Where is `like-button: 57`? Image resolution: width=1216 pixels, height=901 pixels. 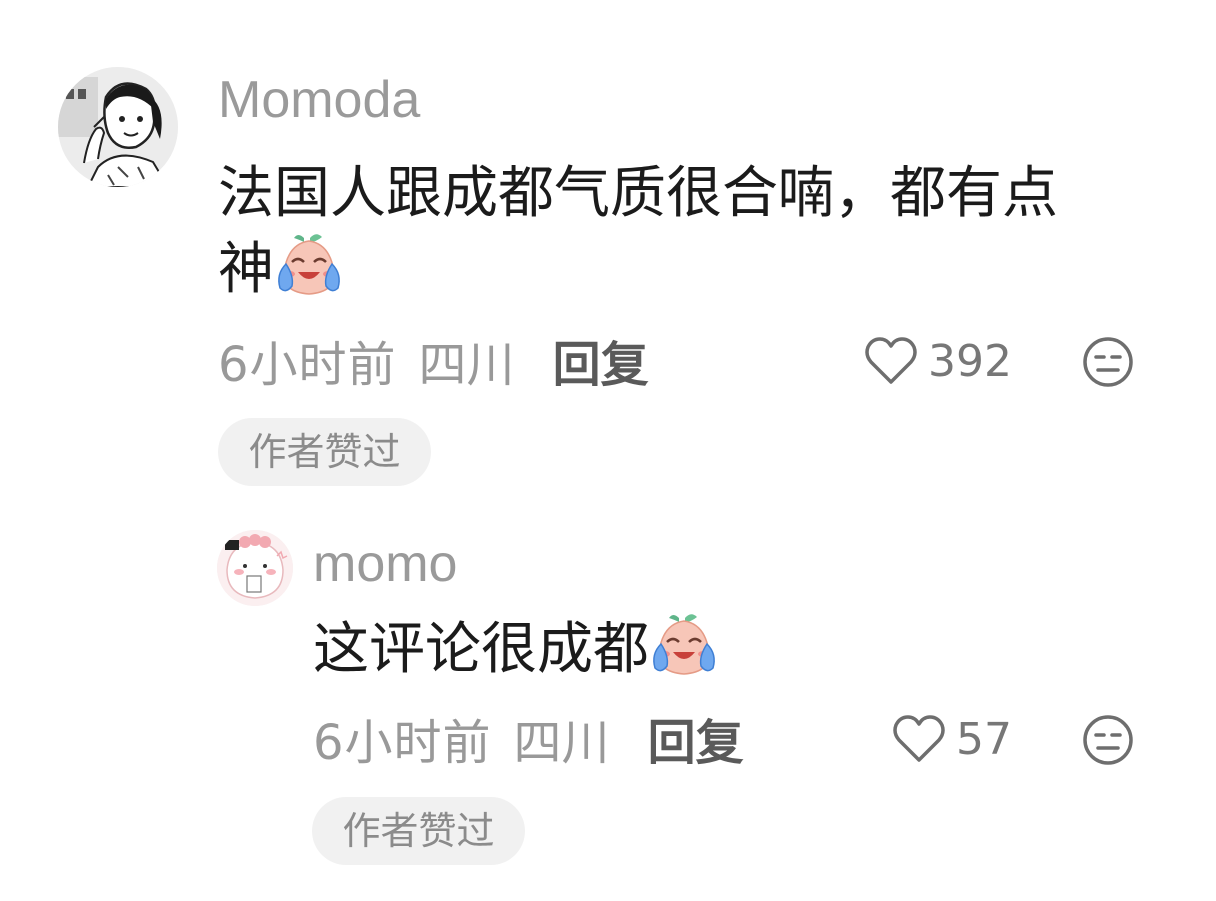 like-button: 57 is located at coordinates (952, 739).